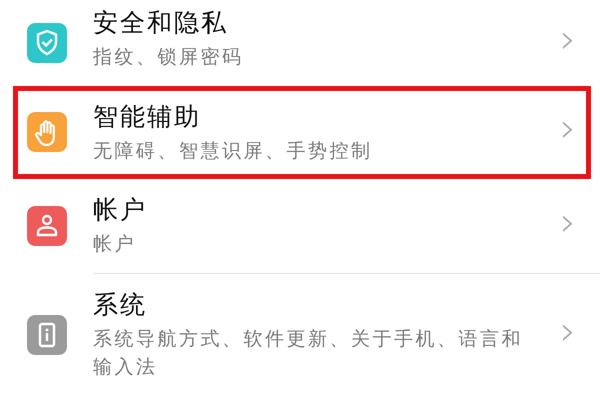  What do you see at coordinates (308, 353) in the screenshot?
I see `item-subtitle: 系统导航方式、软件更新、关于手机、语言和输入法` at bounding box center [308, 353].